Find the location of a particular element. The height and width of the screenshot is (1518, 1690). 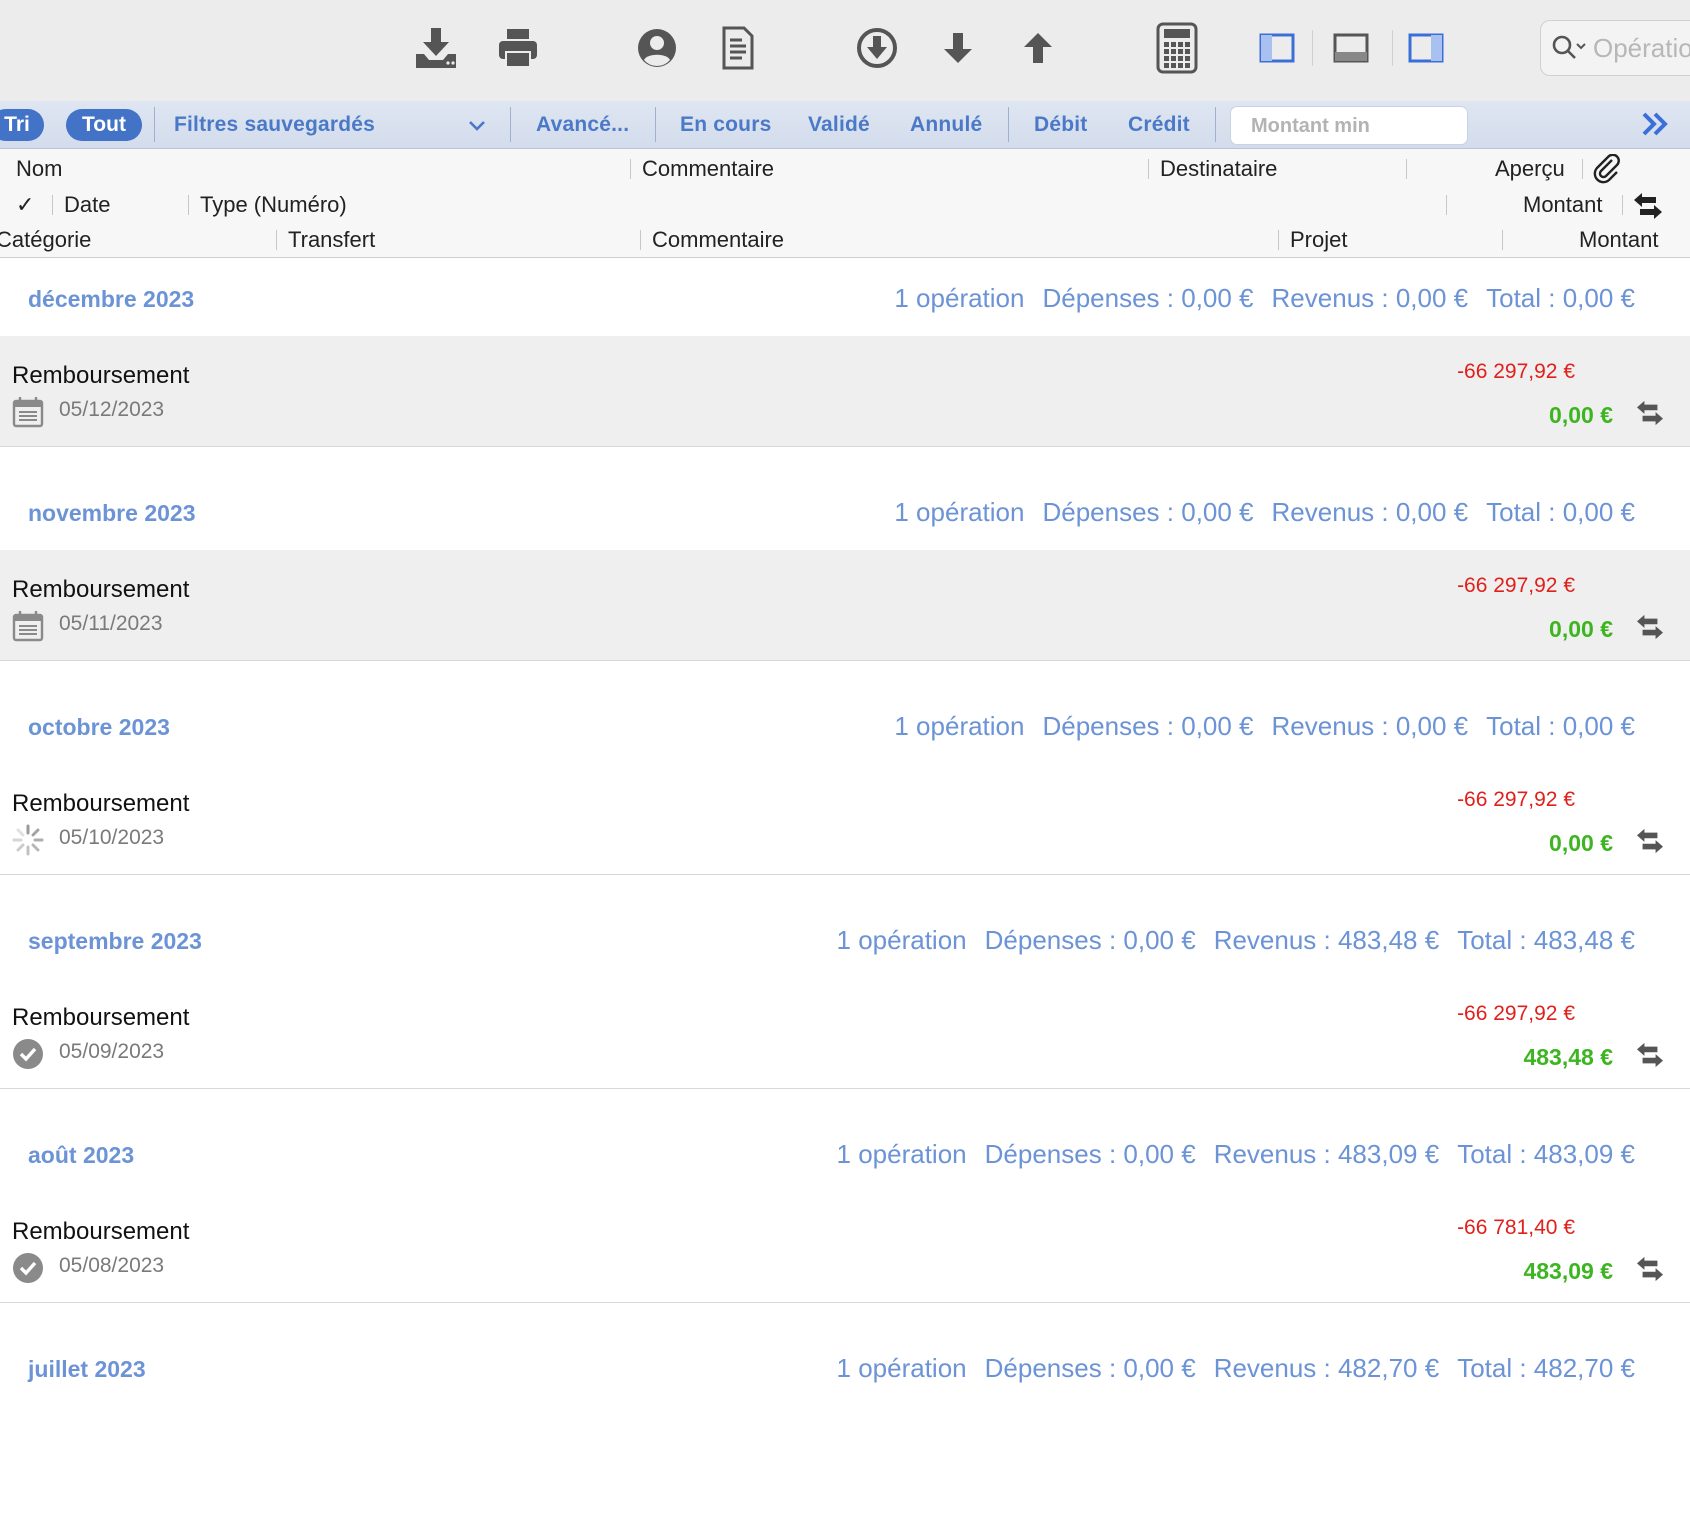

toolbar is located at coordinates (845, 51).